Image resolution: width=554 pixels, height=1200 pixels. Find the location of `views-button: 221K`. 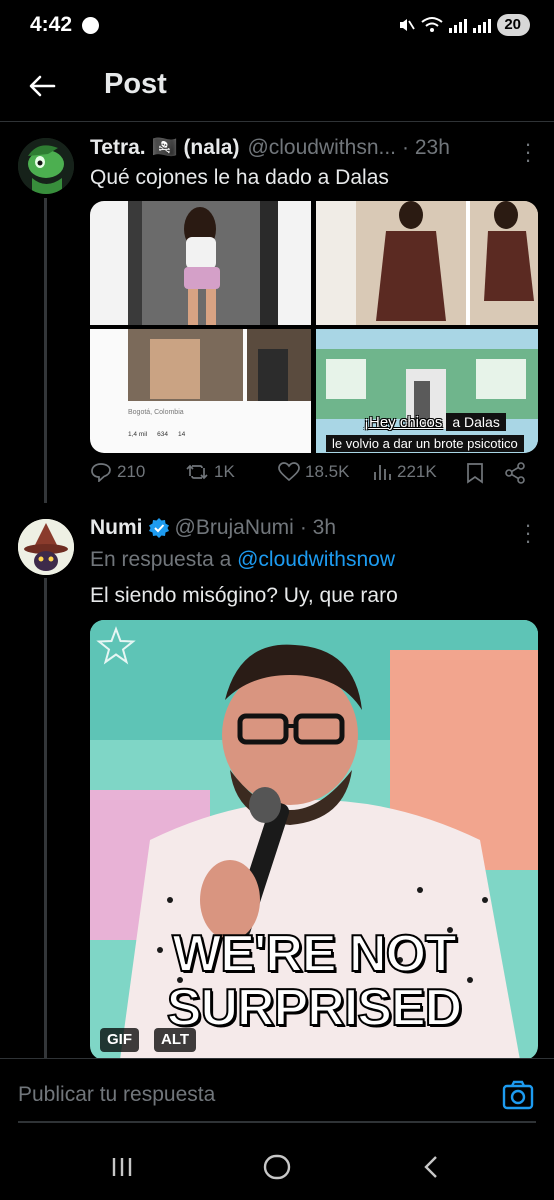

views-button: 221K is located at coordinates (404, 472).